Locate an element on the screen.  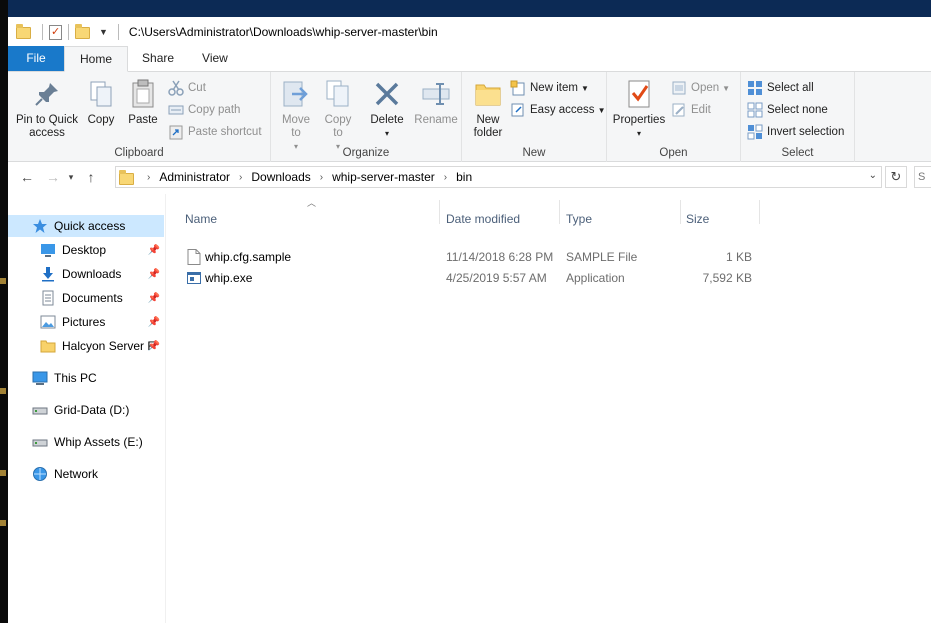
nav-downloads: Downloads 📌 is located at coordinates (86, 274).